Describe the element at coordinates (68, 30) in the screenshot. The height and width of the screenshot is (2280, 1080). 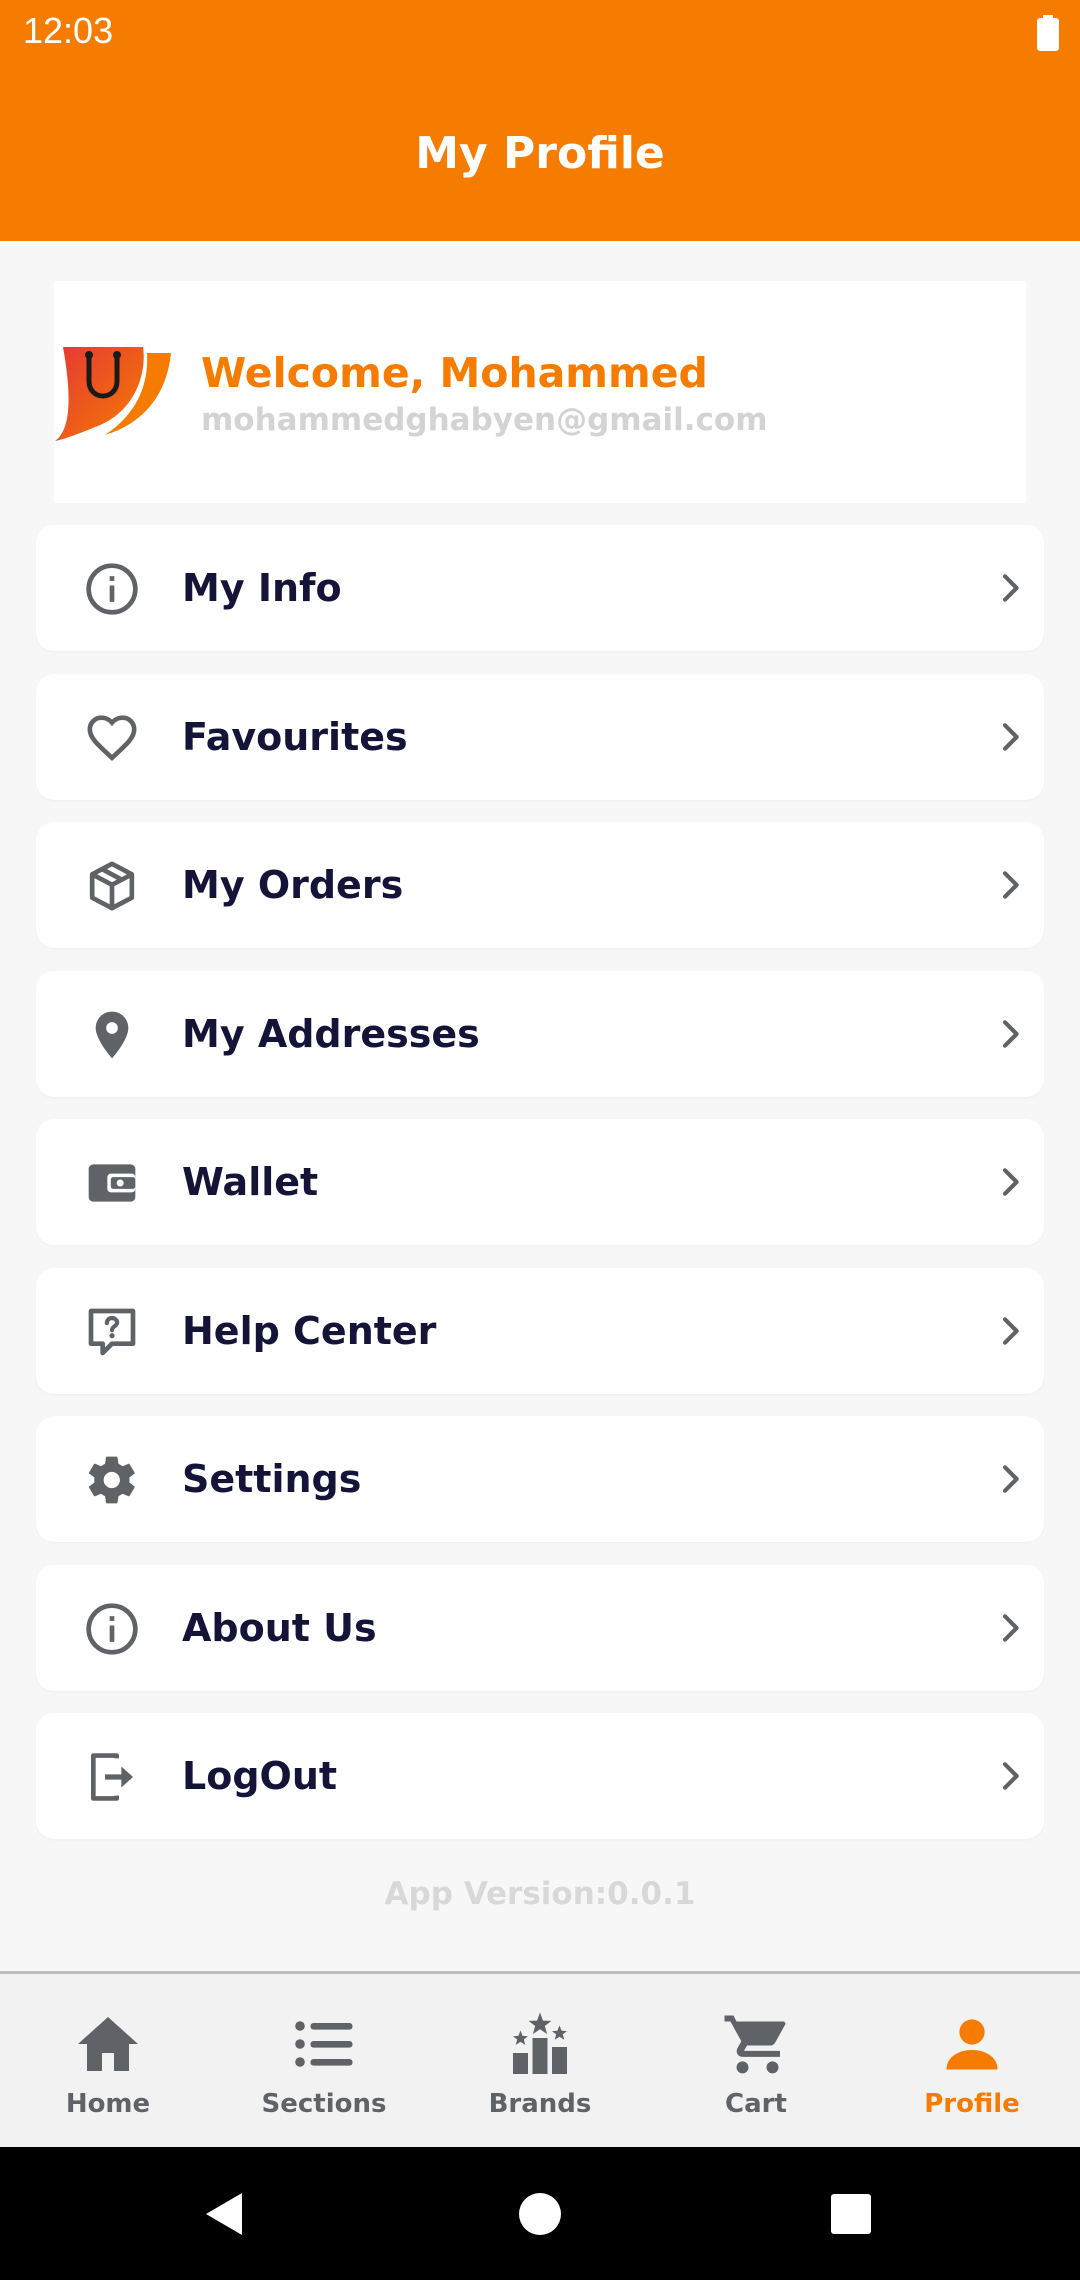
I see `status-time: 12:03` at that location.